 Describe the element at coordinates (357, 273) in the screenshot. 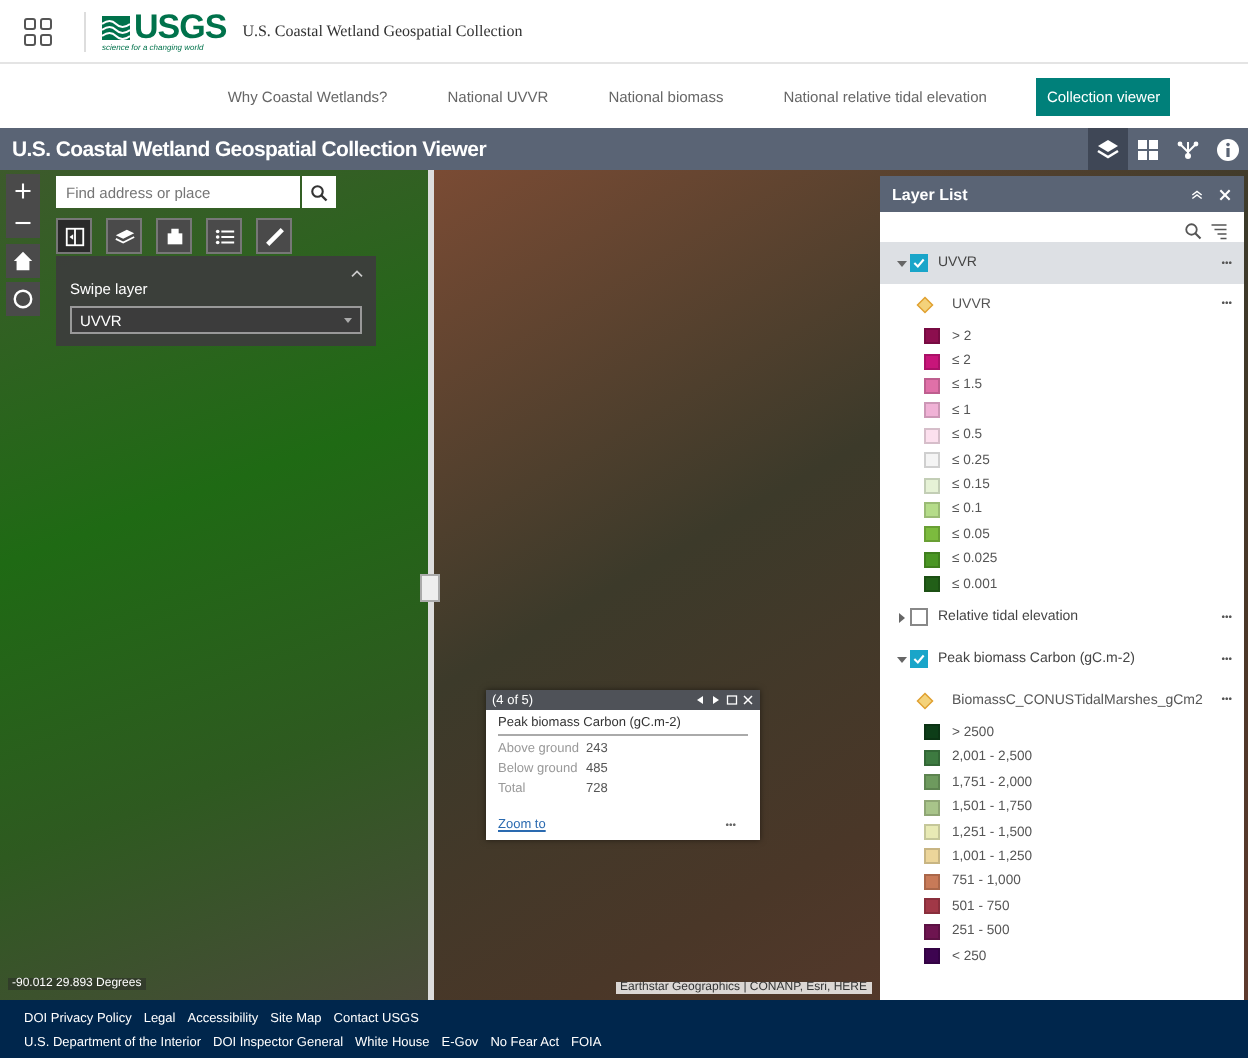

I see `collapse-caret-icon` at that location.